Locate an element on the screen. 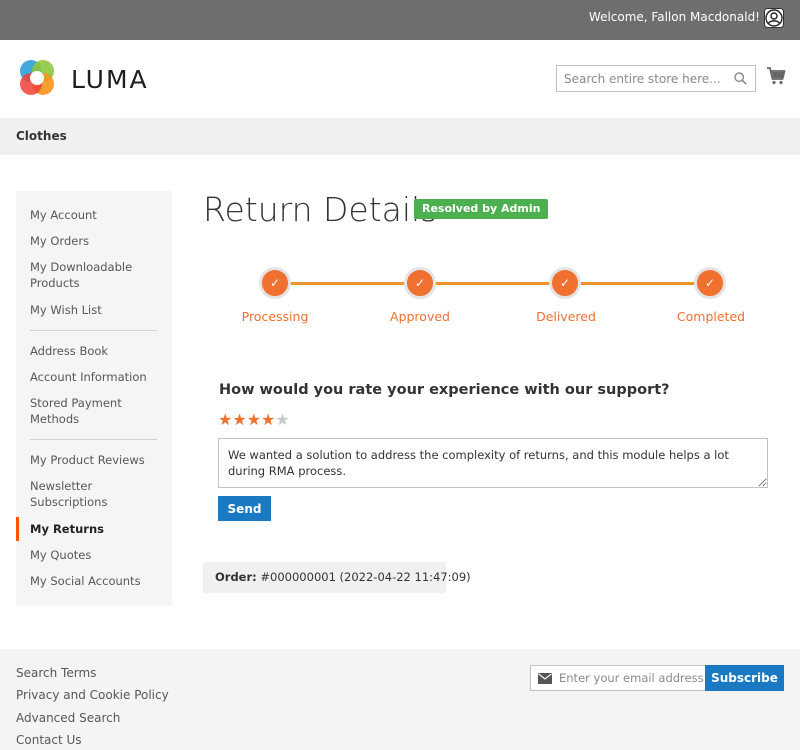  search-box is located at coordinates (656, 78).